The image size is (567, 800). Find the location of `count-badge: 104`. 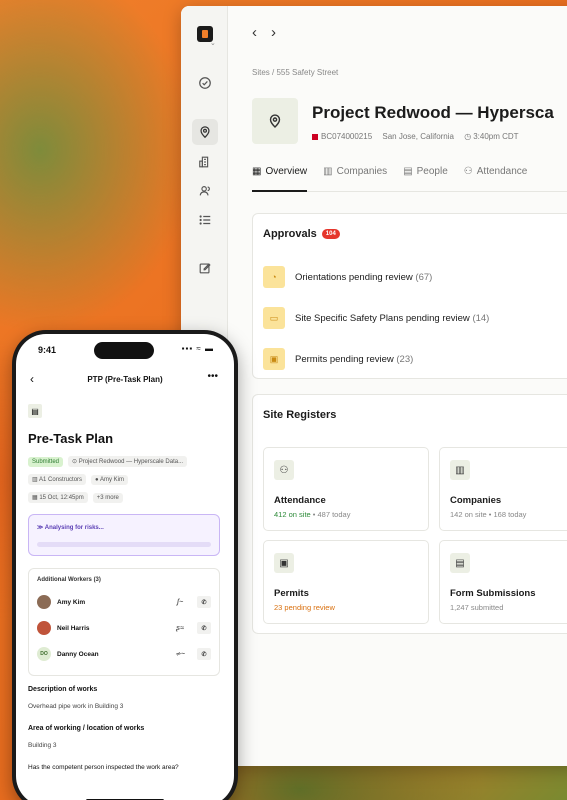

count-badge: 104 is located at coordinates (330, 234).